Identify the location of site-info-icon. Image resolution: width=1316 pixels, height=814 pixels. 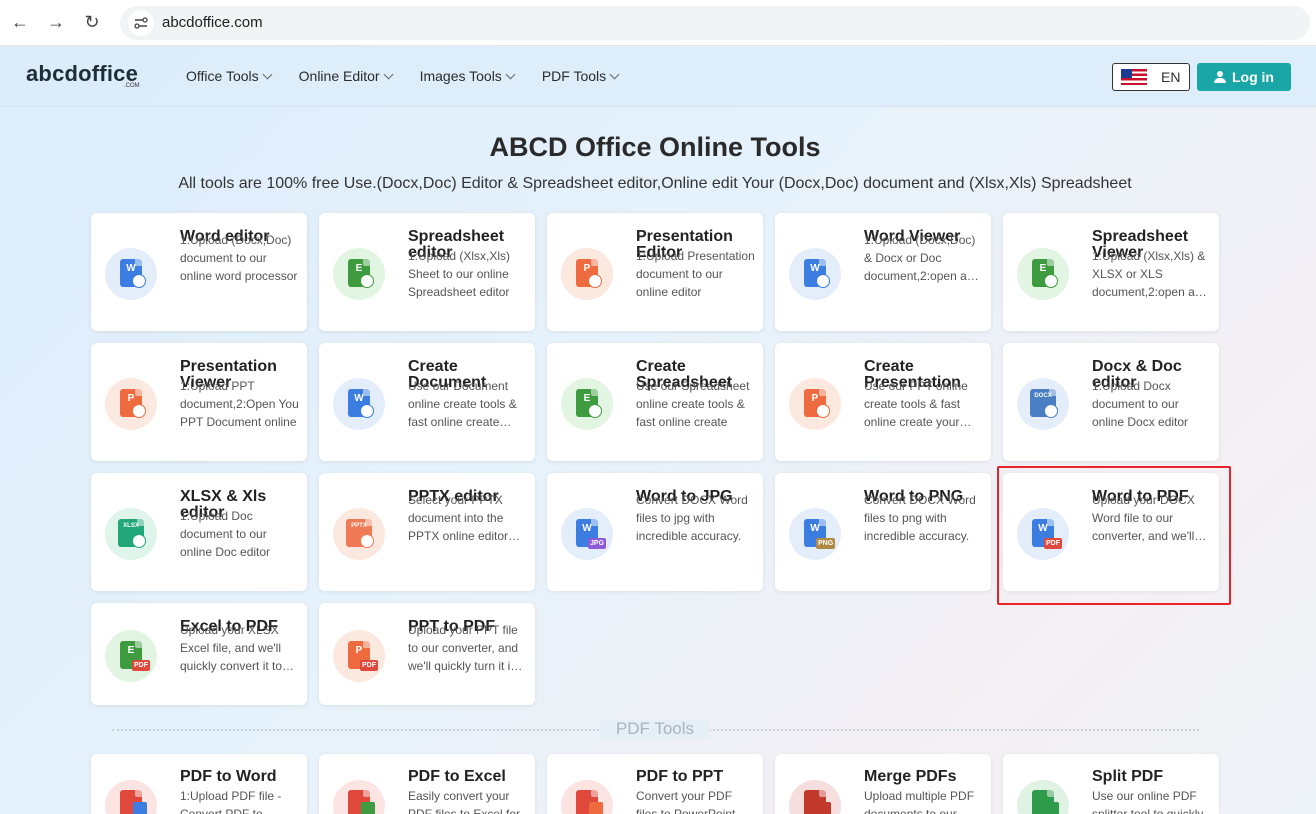
(141, 22).